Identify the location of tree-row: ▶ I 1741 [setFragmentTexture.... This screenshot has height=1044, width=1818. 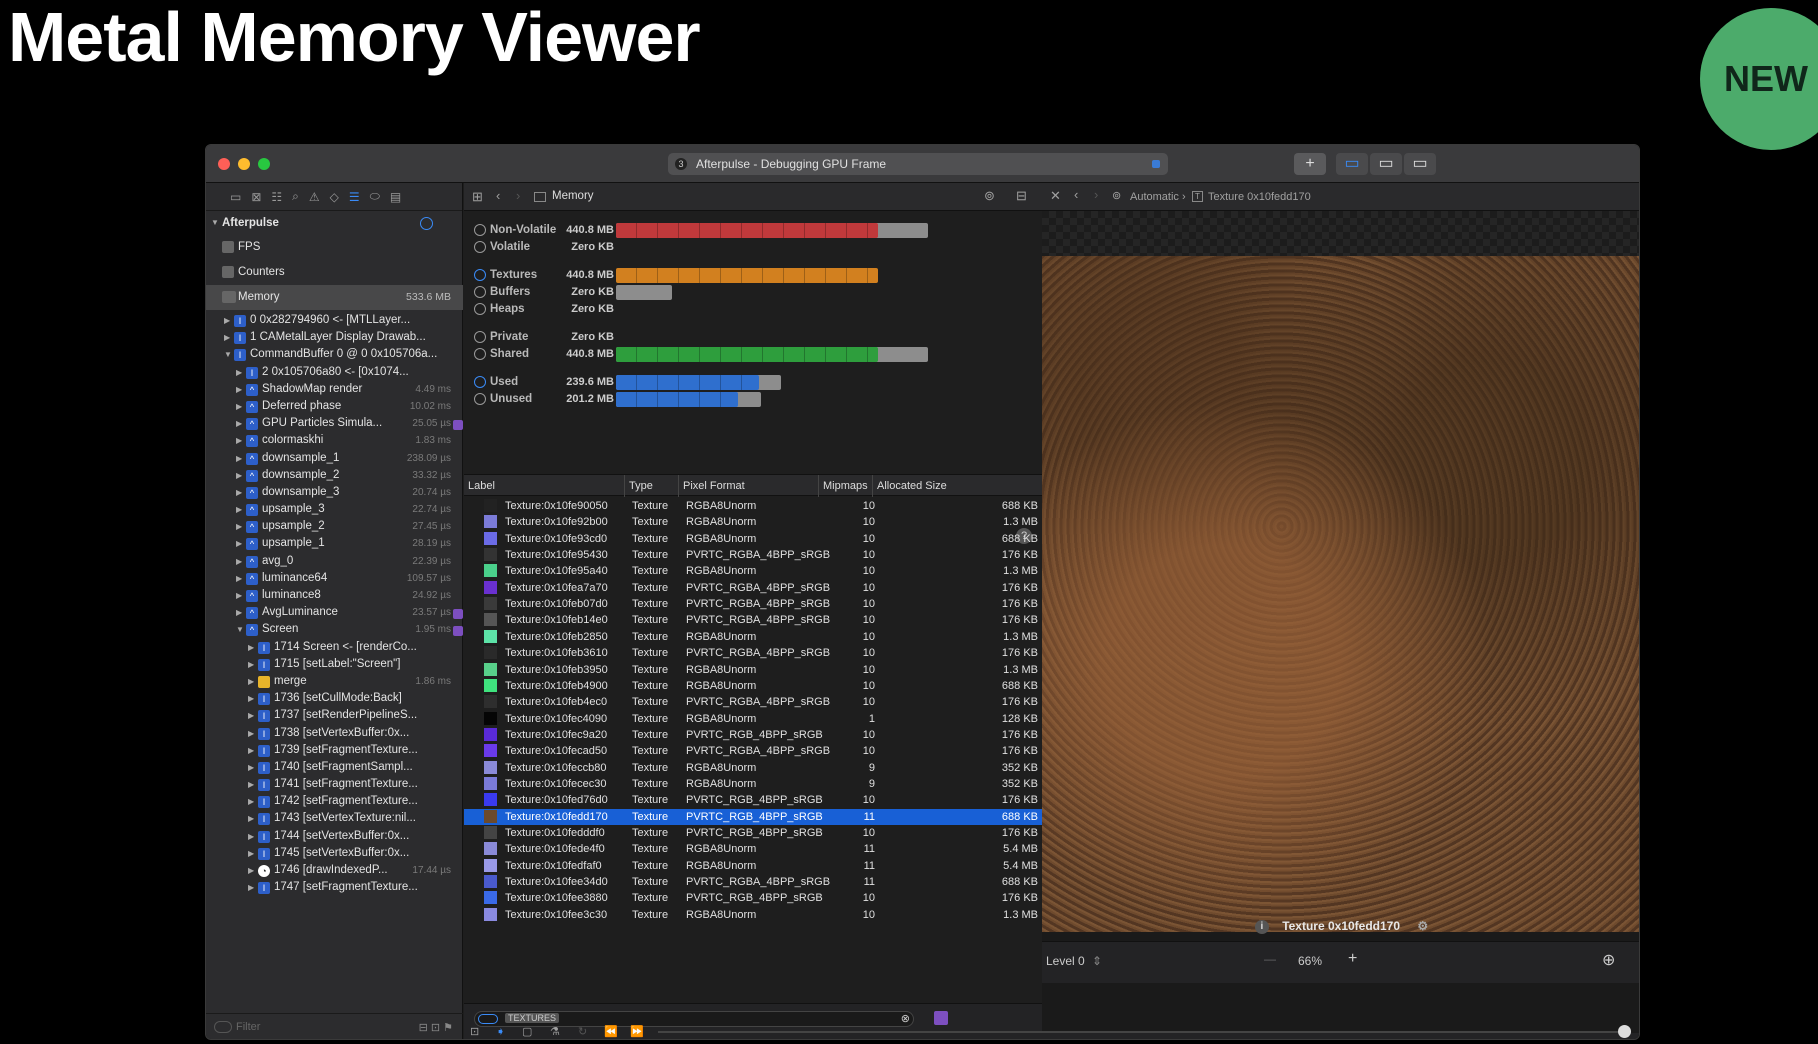
(334, 784).